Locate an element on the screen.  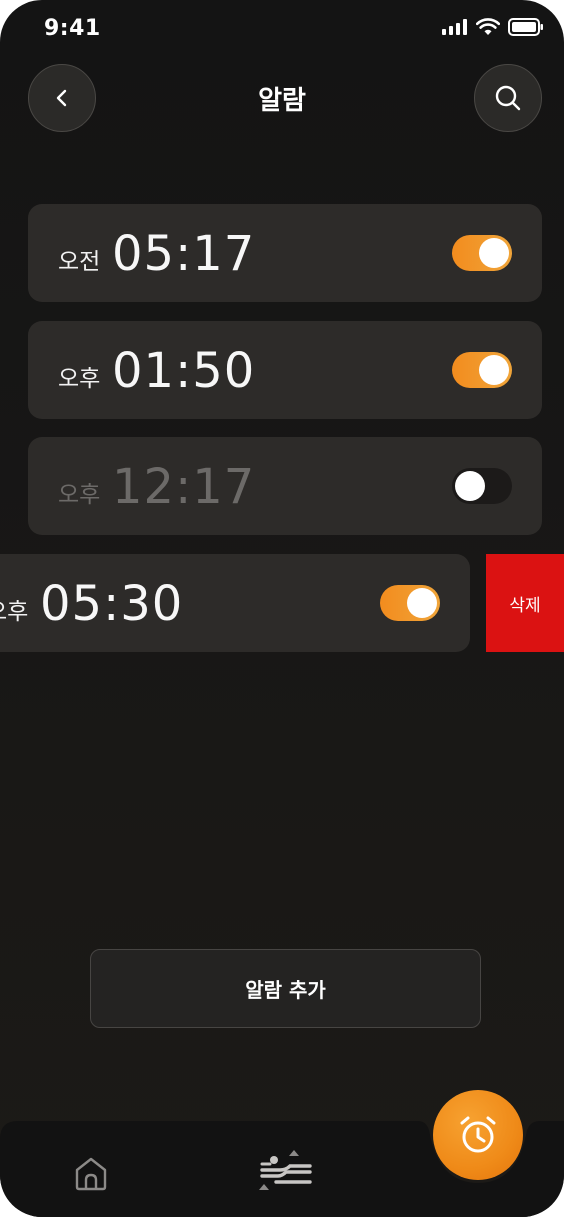
search-button is located at coordinates (508, 98).